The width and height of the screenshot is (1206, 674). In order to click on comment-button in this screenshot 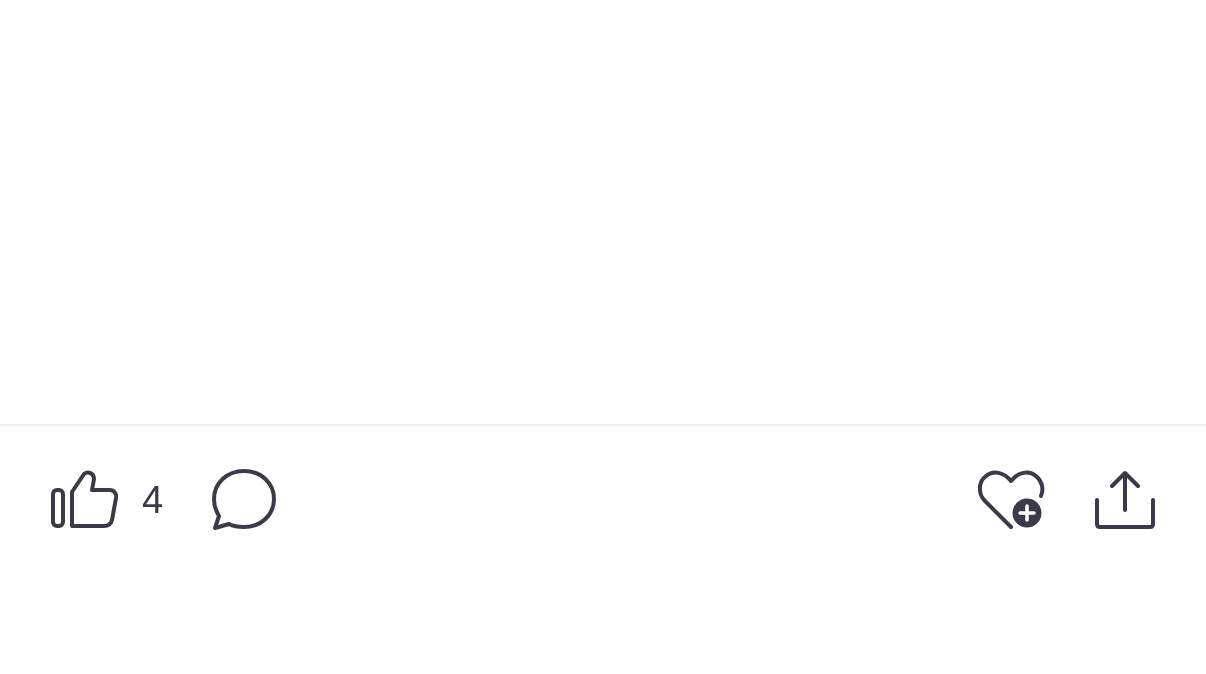, I will do `click(244, 500)`.